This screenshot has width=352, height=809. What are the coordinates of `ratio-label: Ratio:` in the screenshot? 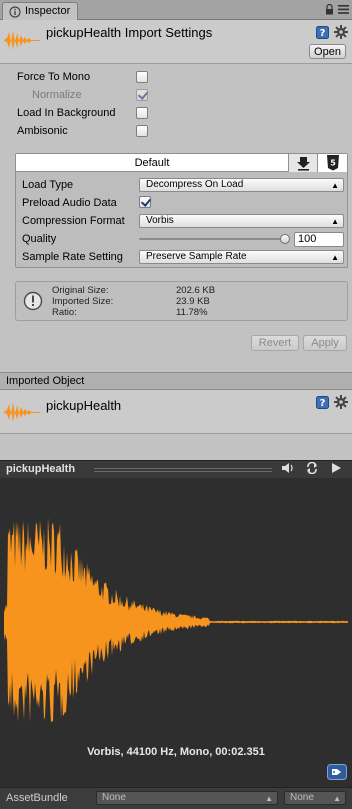 It's located at (64, 312).